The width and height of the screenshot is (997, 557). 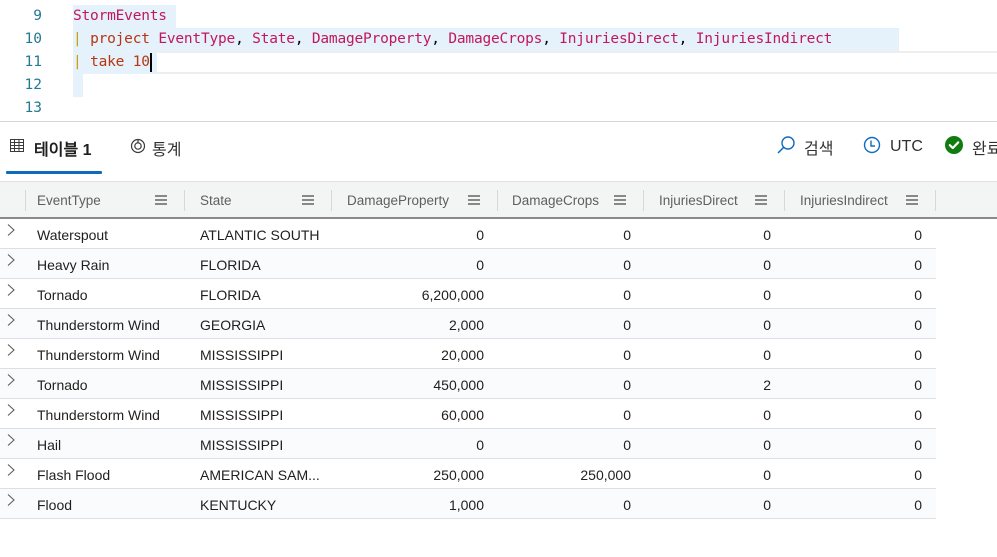 I want to click on table-row: Hail MISSISSIPPI 0 0 0 0, so click(x=468, y=444).